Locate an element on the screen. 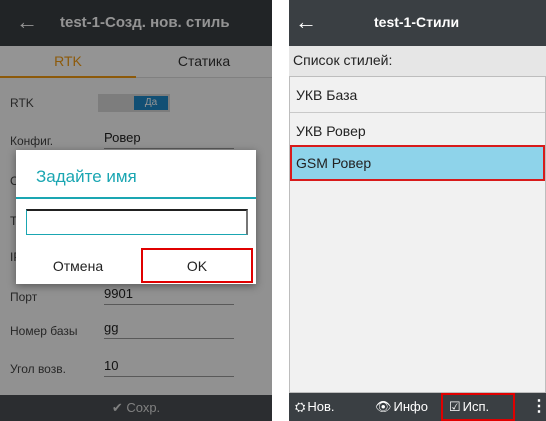 The image size is (546, 421). dialog-divider is located at coordinates (136, 198).